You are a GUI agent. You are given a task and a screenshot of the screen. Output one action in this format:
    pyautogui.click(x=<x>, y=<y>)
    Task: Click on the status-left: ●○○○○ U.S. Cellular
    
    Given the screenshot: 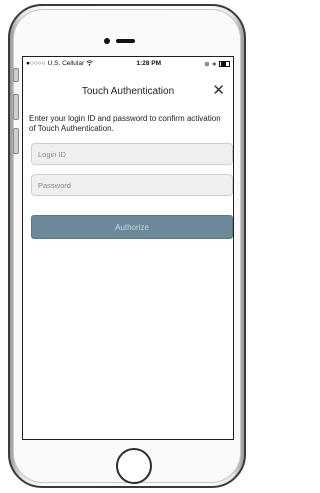 What is the action you would take?
    pyautogui.click(x=59, y=63)
    